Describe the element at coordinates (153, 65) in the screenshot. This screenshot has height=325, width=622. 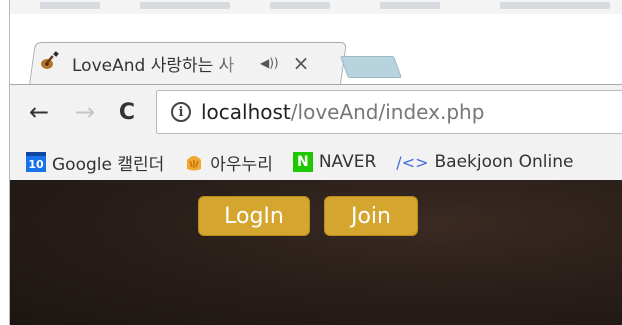
I see `tab-title: LoveAnd 사랑하는 사` at that location.